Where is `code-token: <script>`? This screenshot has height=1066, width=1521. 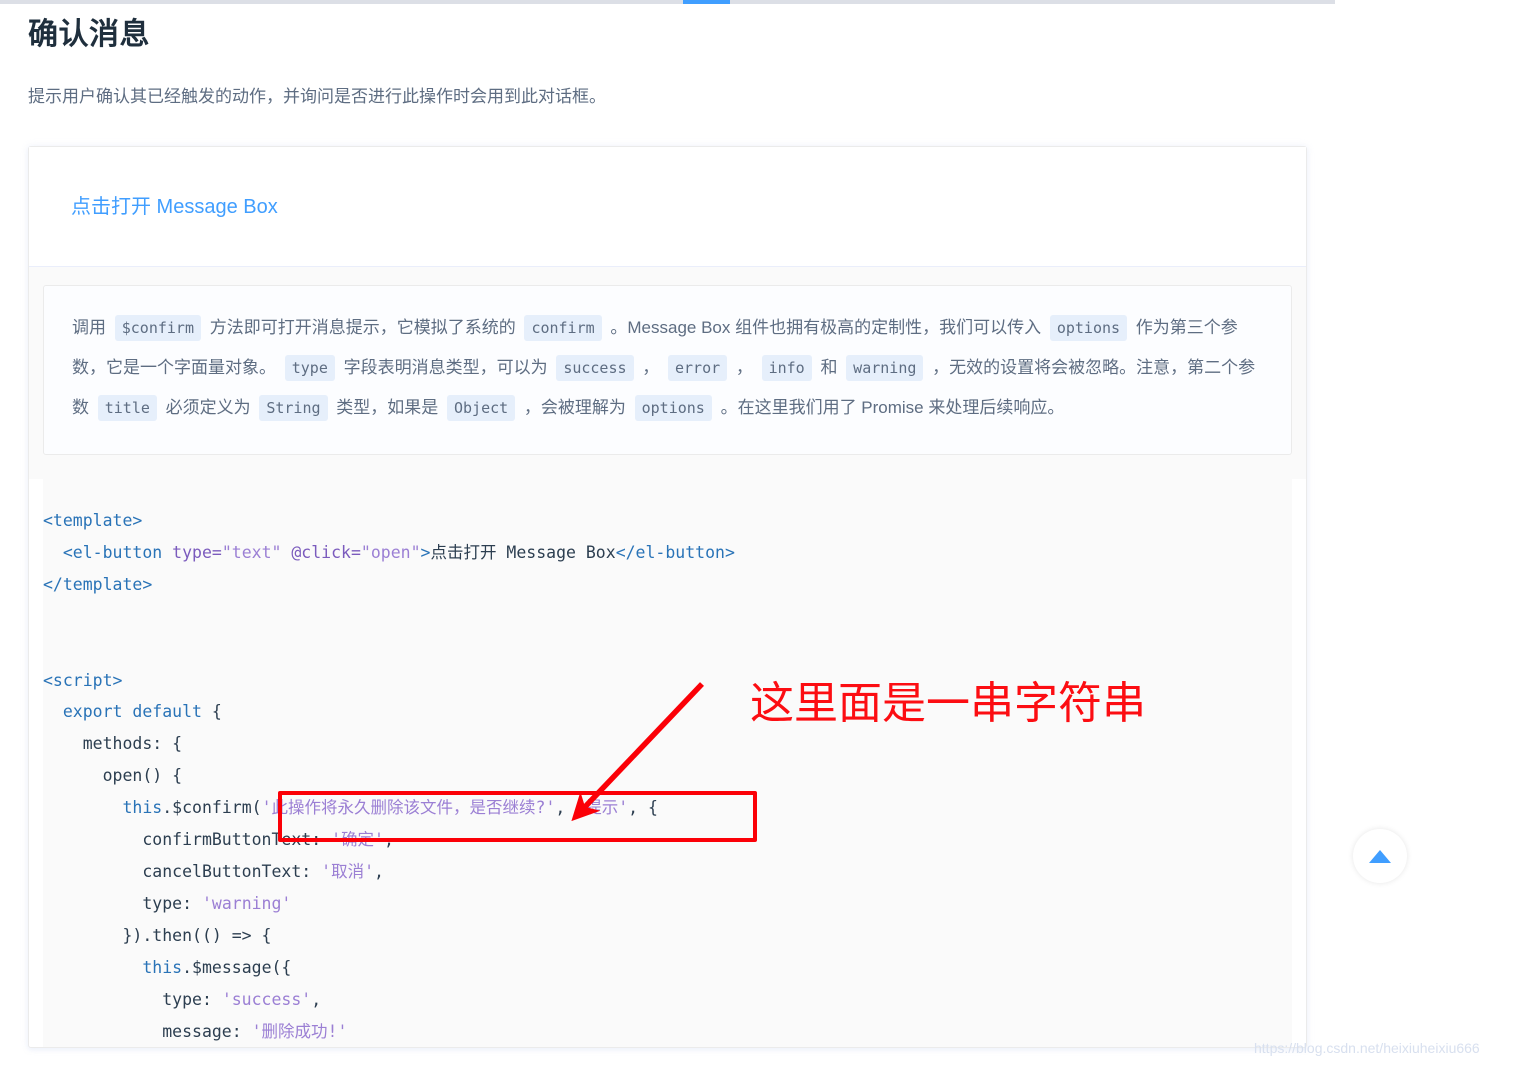
code-token: <script> is located at coordinates (83, 680).